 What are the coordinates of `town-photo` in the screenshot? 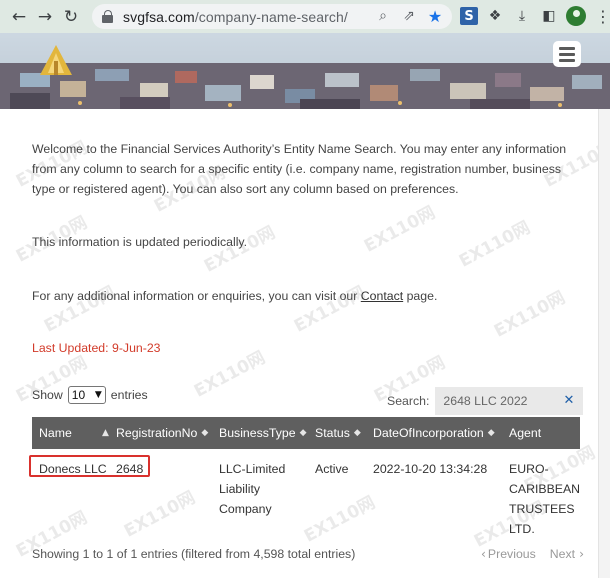 It's located at (305, 71).